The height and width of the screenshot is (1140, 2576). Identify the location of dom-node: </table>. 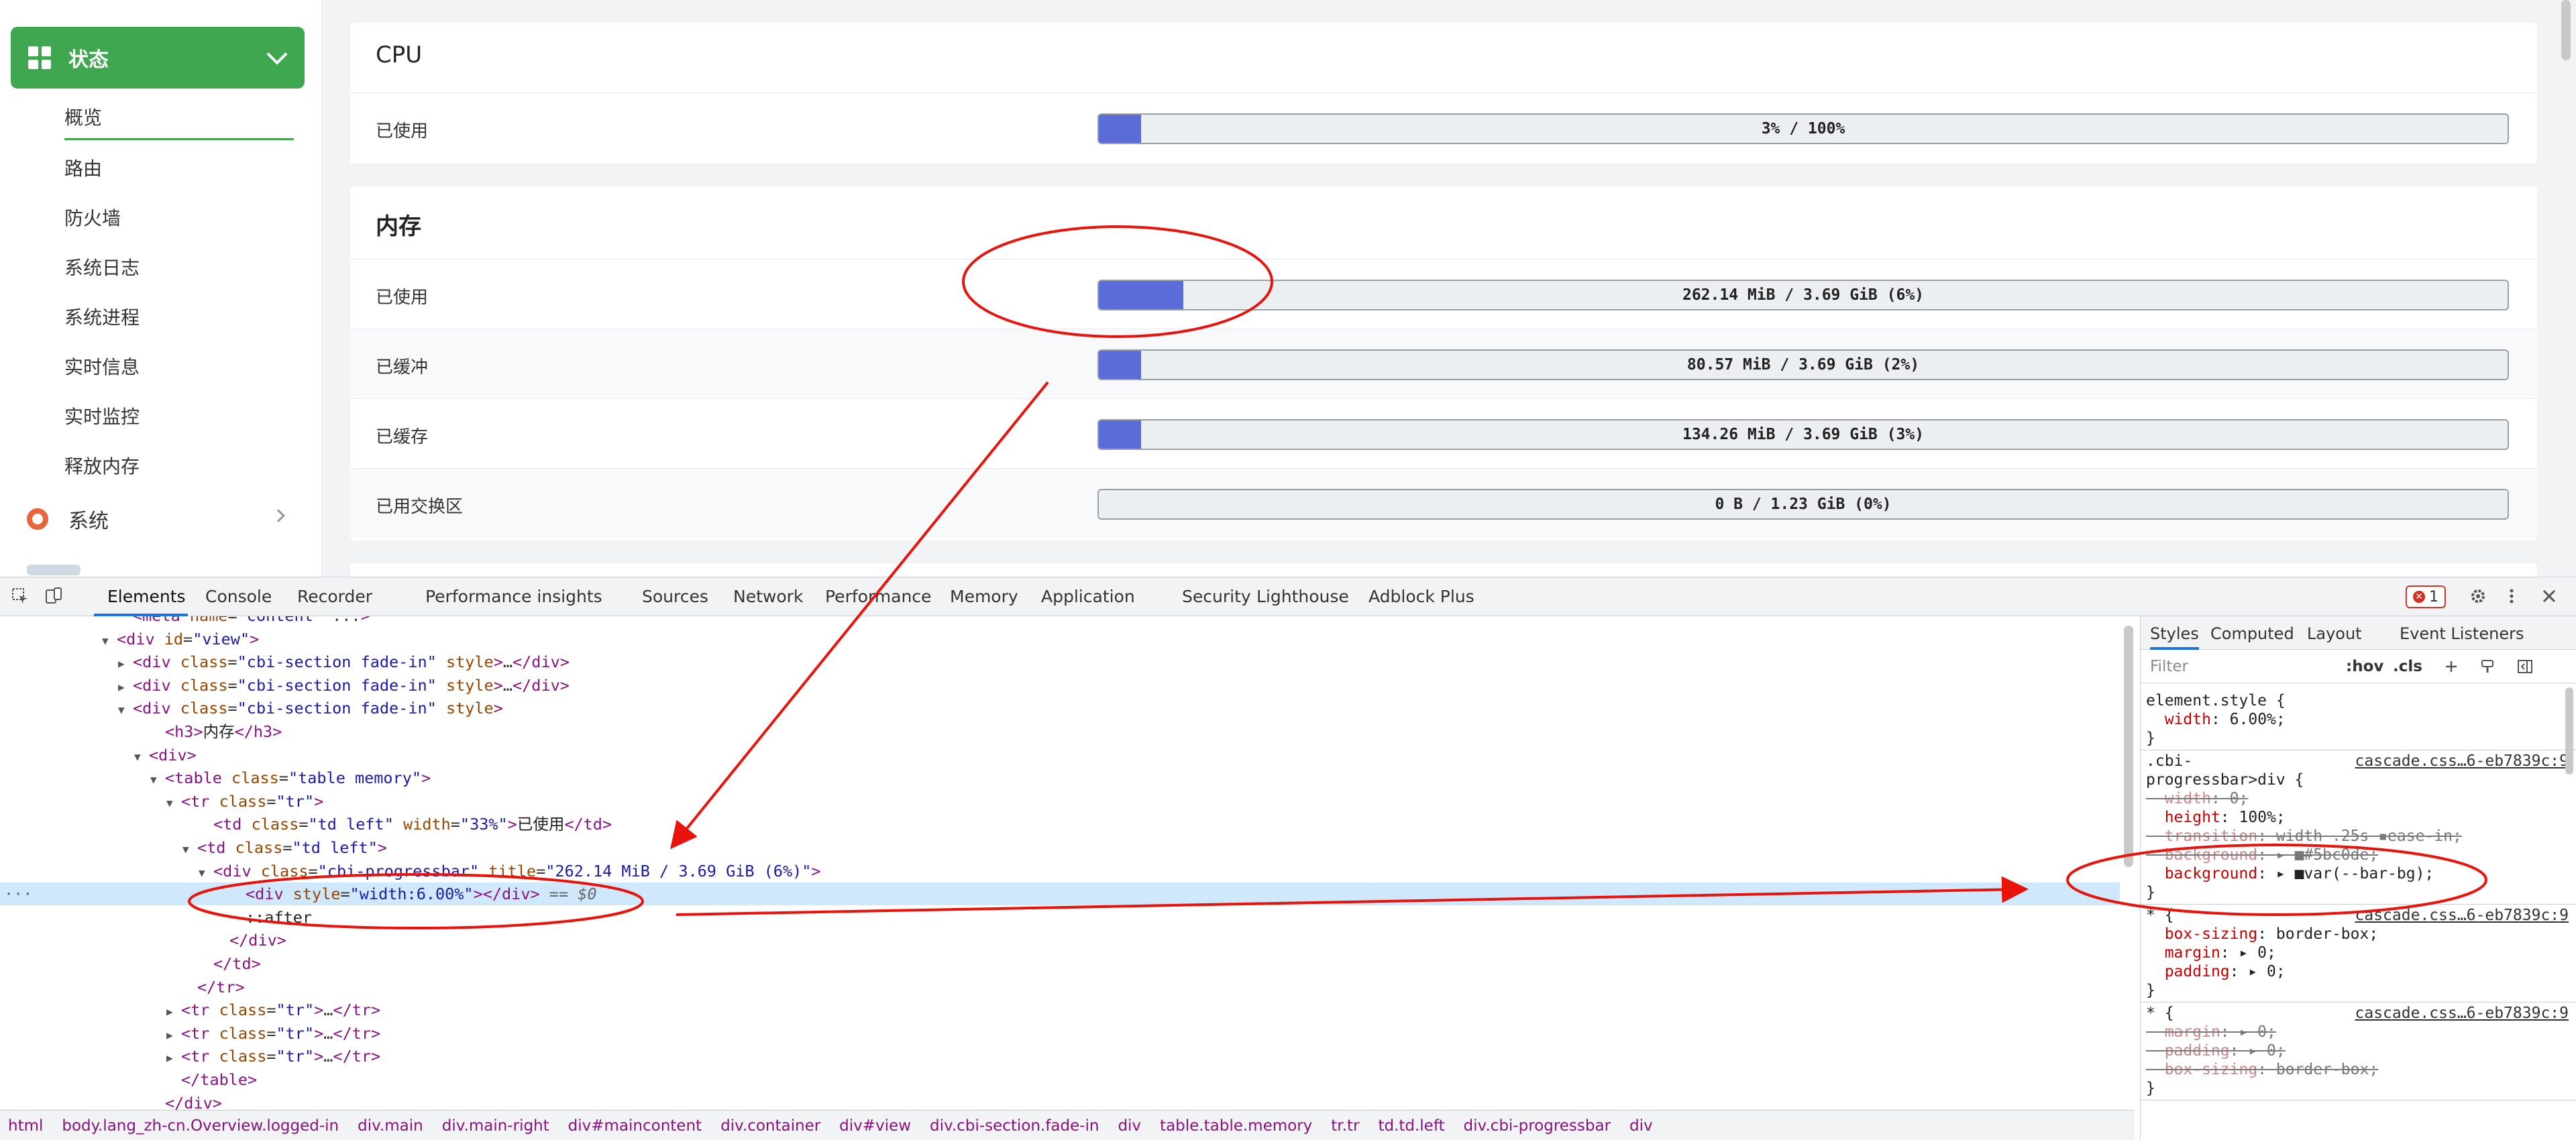
(1060, 1079).